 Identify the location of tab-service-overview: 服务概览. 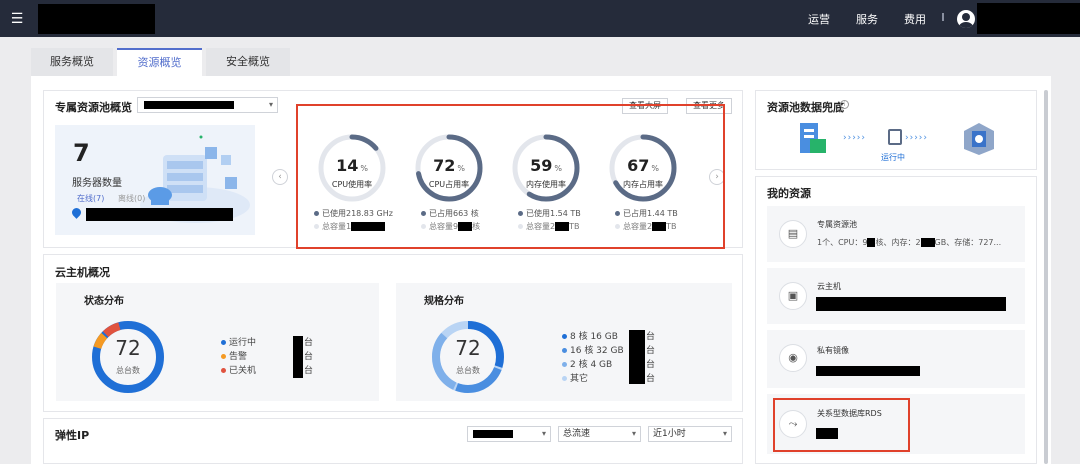
(72, 62).